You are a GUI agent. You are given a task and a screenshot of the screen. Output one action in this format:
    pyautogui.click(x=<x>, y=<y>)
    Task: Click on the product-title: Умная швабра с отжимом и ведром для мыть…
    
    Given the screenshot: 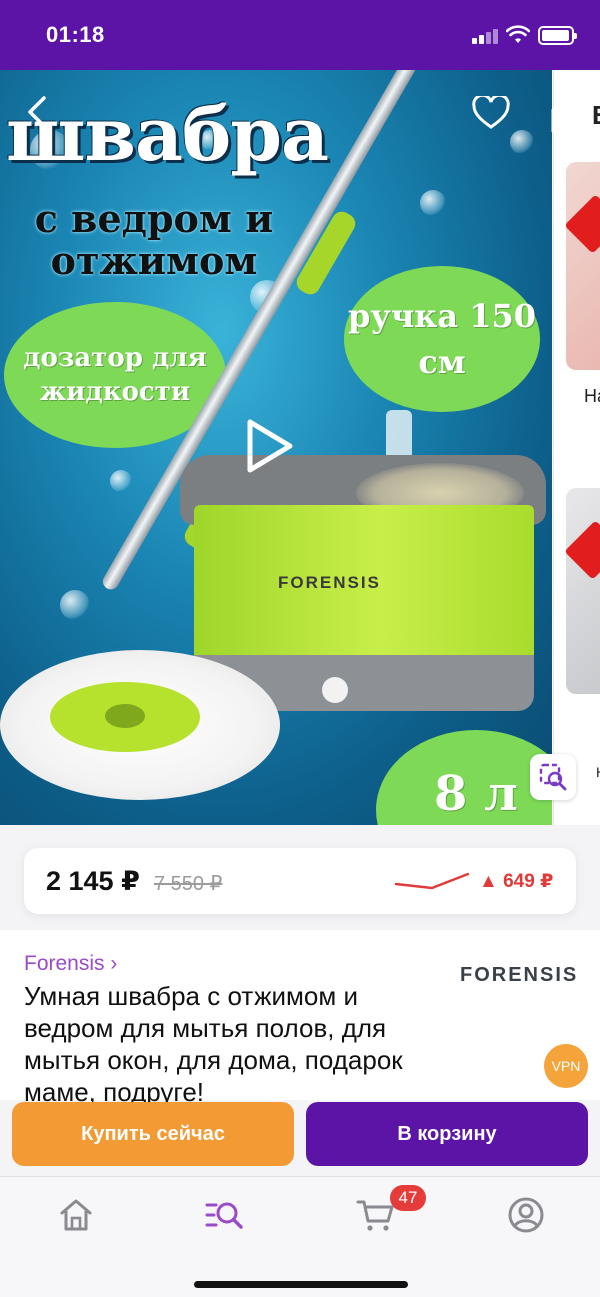 What is the action you would take?
    pyautogui.click(x=213, y=1044)
    